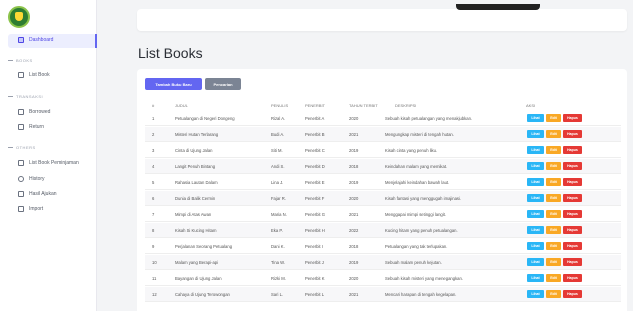  I want to click on sidebar-item-return: Return, so click(31, 127).